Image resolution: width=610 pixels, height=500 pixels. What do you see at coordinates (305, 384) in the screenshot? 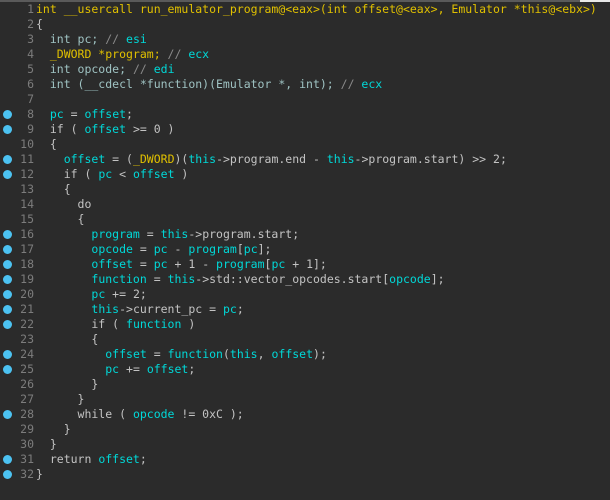
I see `code-line: 26 }` at bounding box center [305, 384].